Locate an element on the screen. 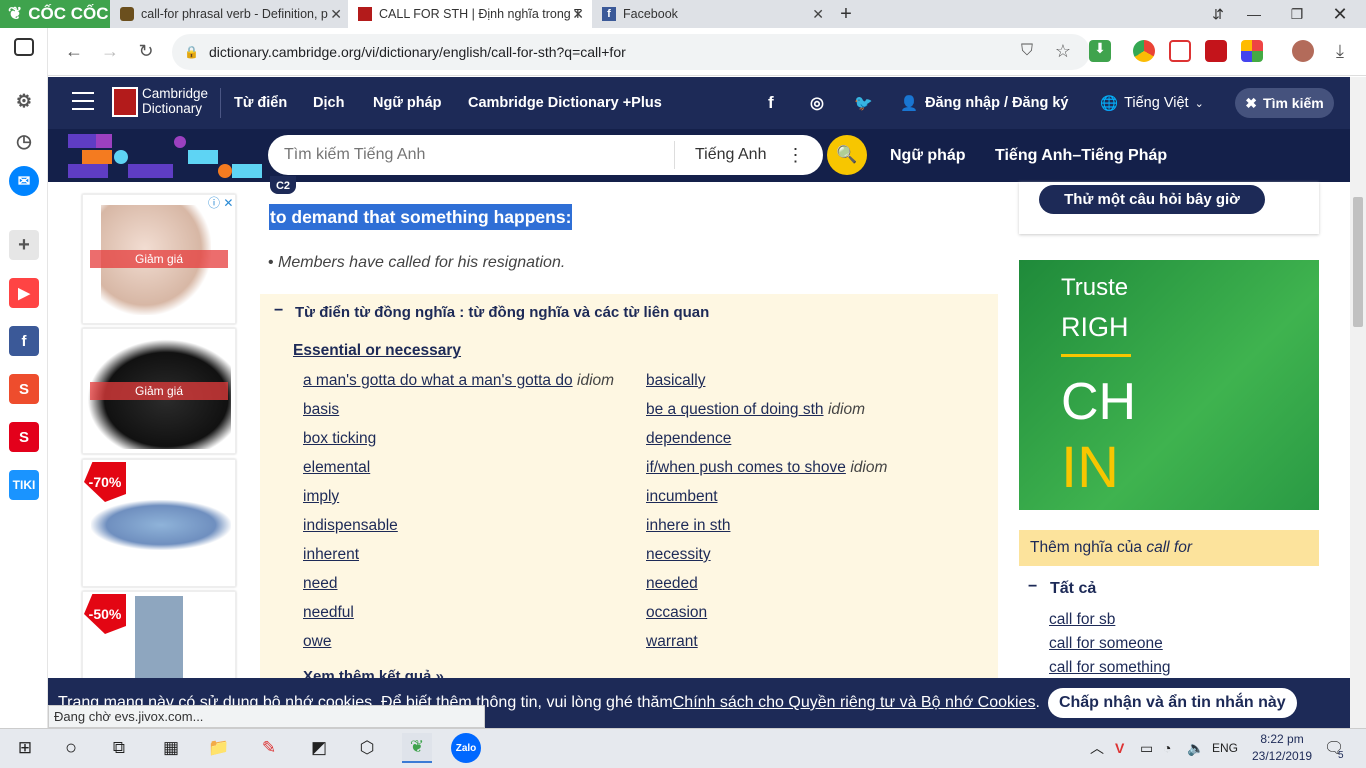 This screenshot has height=768, width=1366. minimize-button: — is located at coordinates (1254, 14).